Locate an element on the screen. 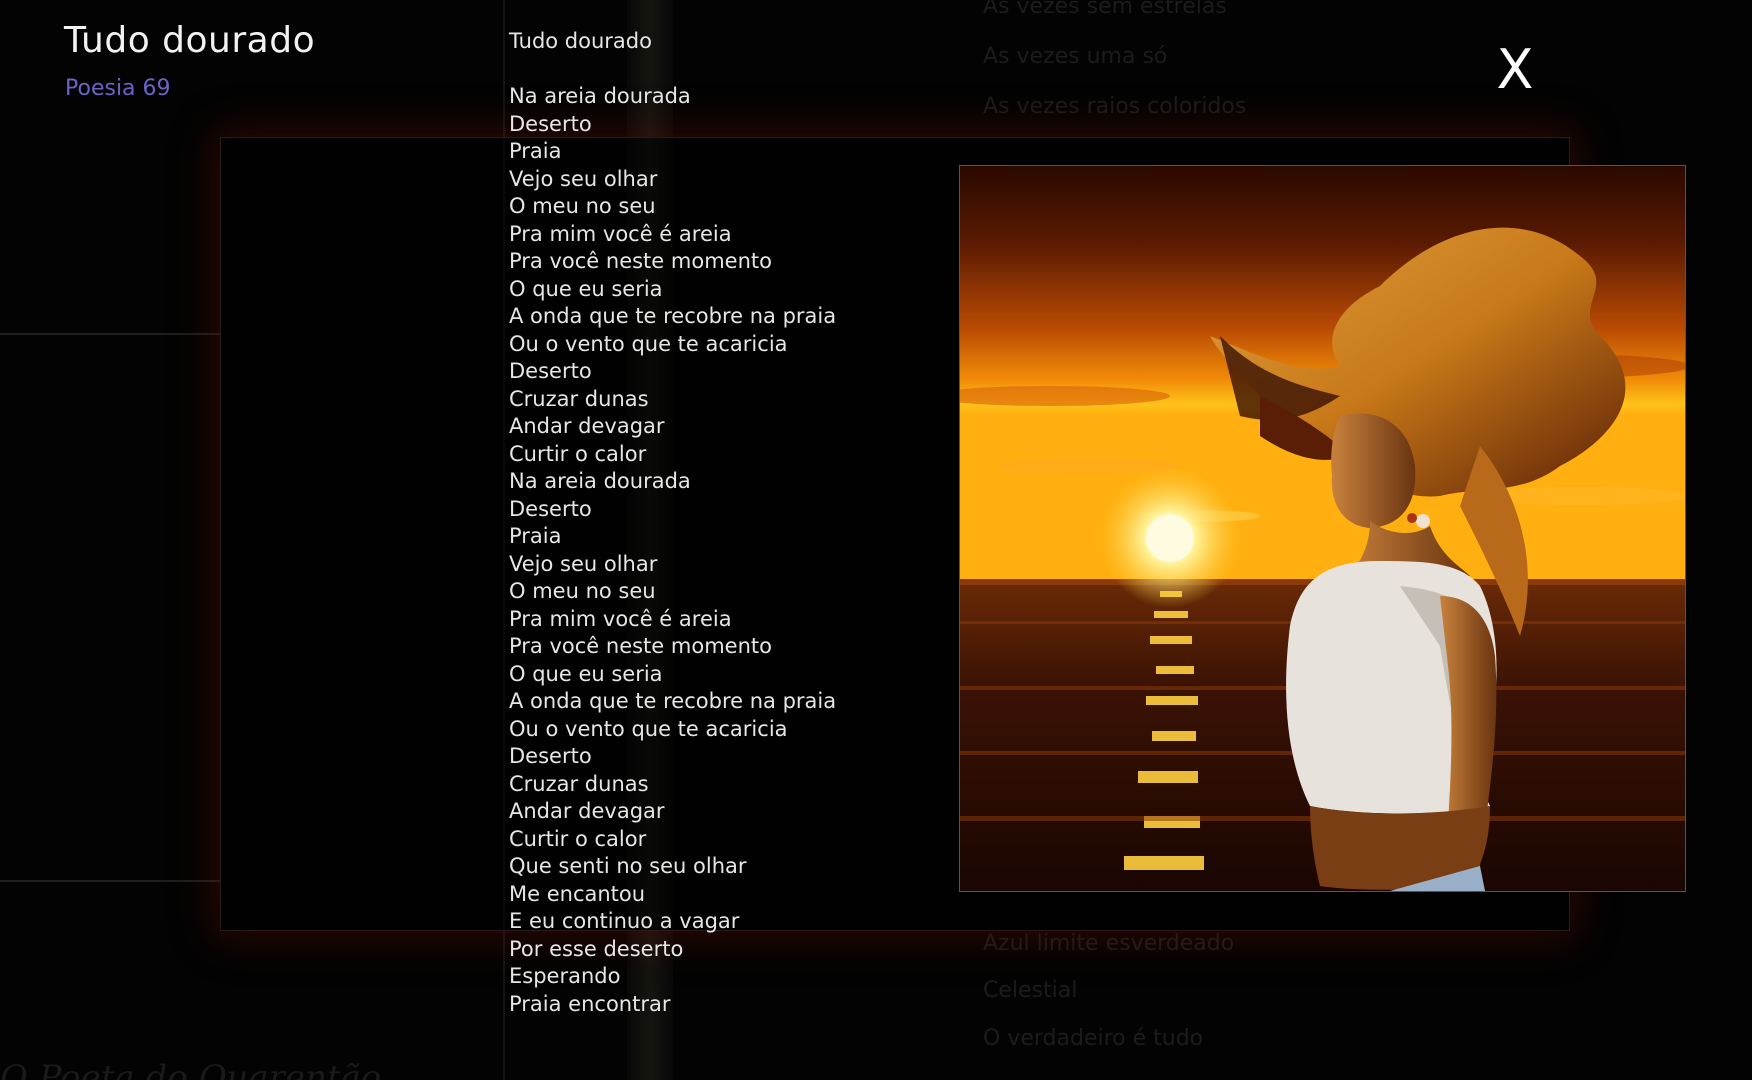 The image size is (1752, 1080). background-text: As vezes raios coloridos is located at coordinates (1115, 106).